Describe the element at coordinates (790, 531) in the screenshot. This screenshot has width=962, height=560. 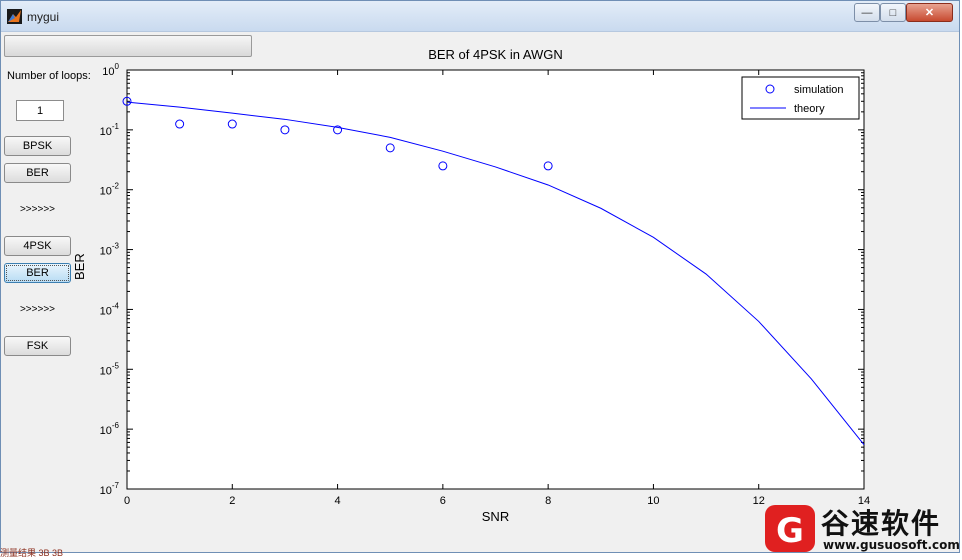
I see `watermark-letter: G` at that location.